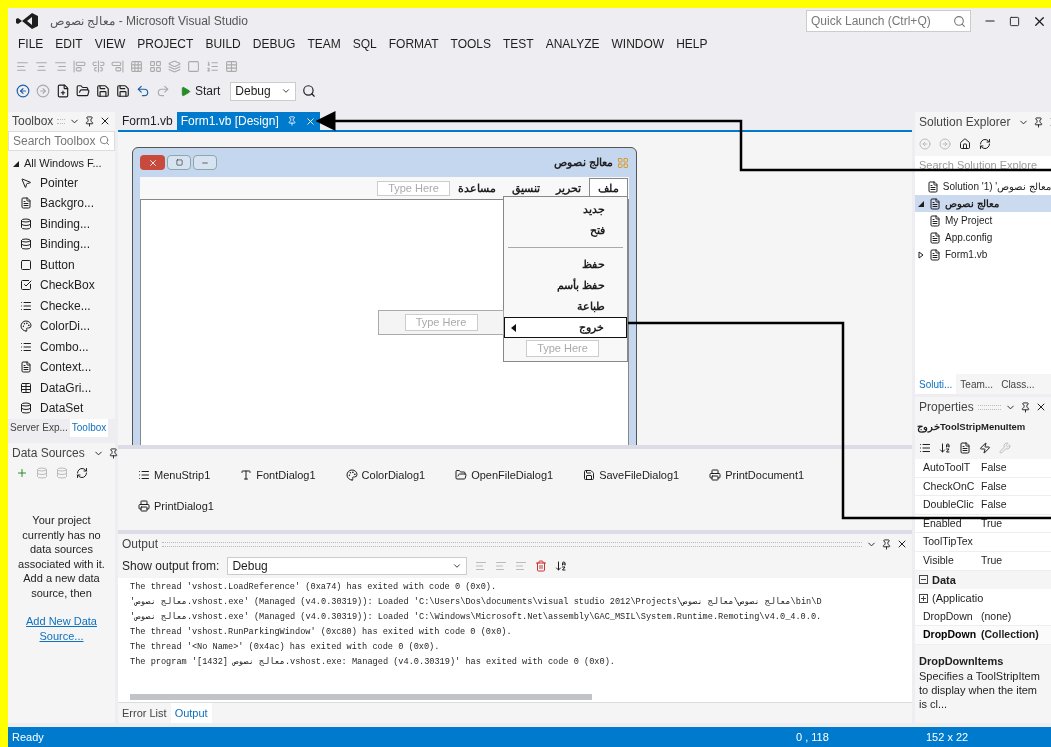 This screenshot has height=747, width=1051. Describe the element at coordinates (983, 220) in the screenshot. I see `tree-item: My Project` at that location.